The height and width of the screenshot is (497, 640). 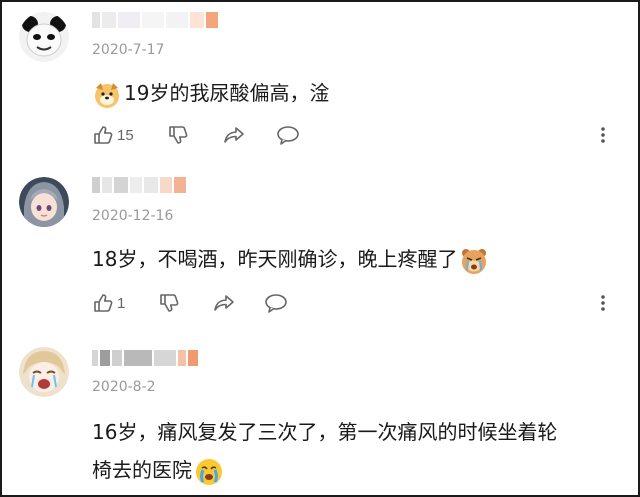 I want to click on panda-meme-avatar-icon, so click(x=44, y=37).